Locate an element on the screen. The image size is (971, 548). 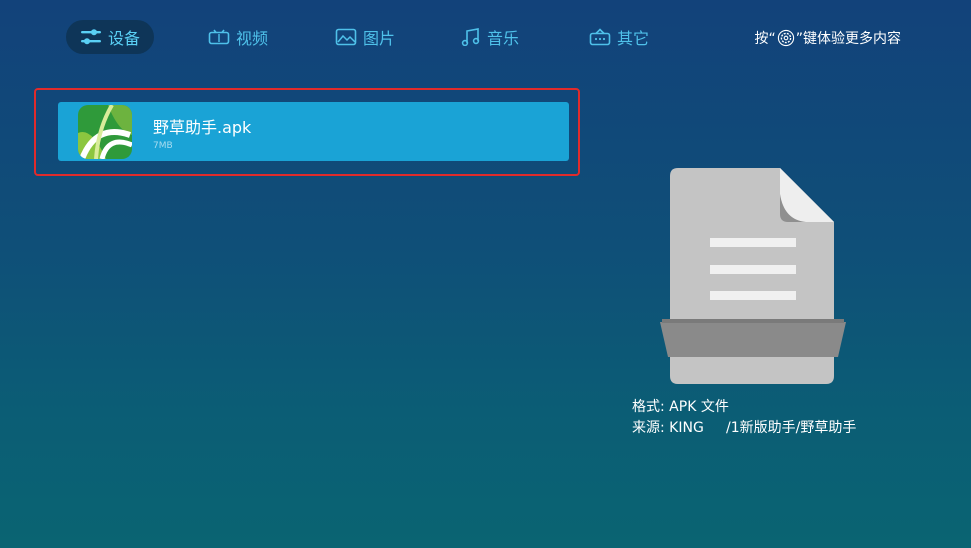
source-value: KING /1新版助手/野草助手 is located at coordinates (763, 428).